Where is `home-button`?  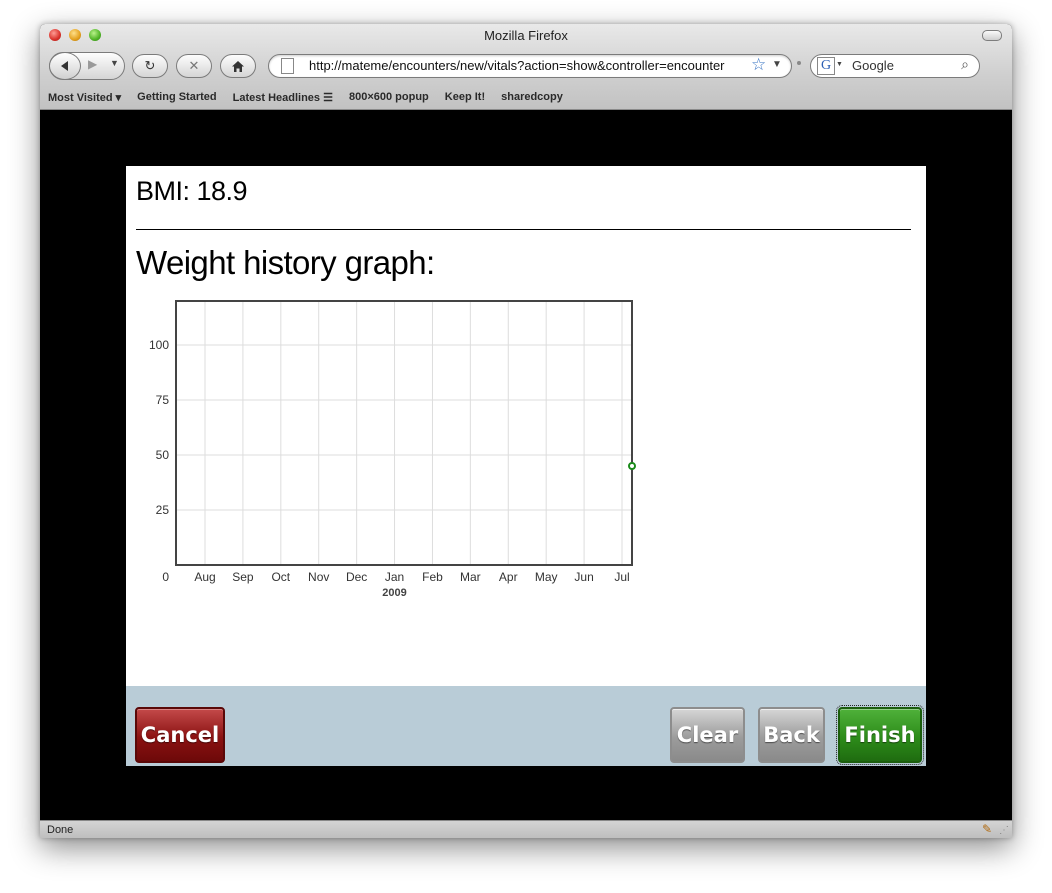
home-button is located at coordinates (238, 66).